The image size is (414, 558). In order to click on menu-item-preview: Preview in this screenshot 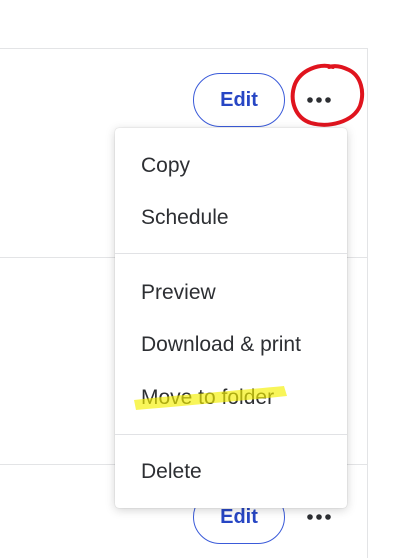, I will do `click(231, 293)`.